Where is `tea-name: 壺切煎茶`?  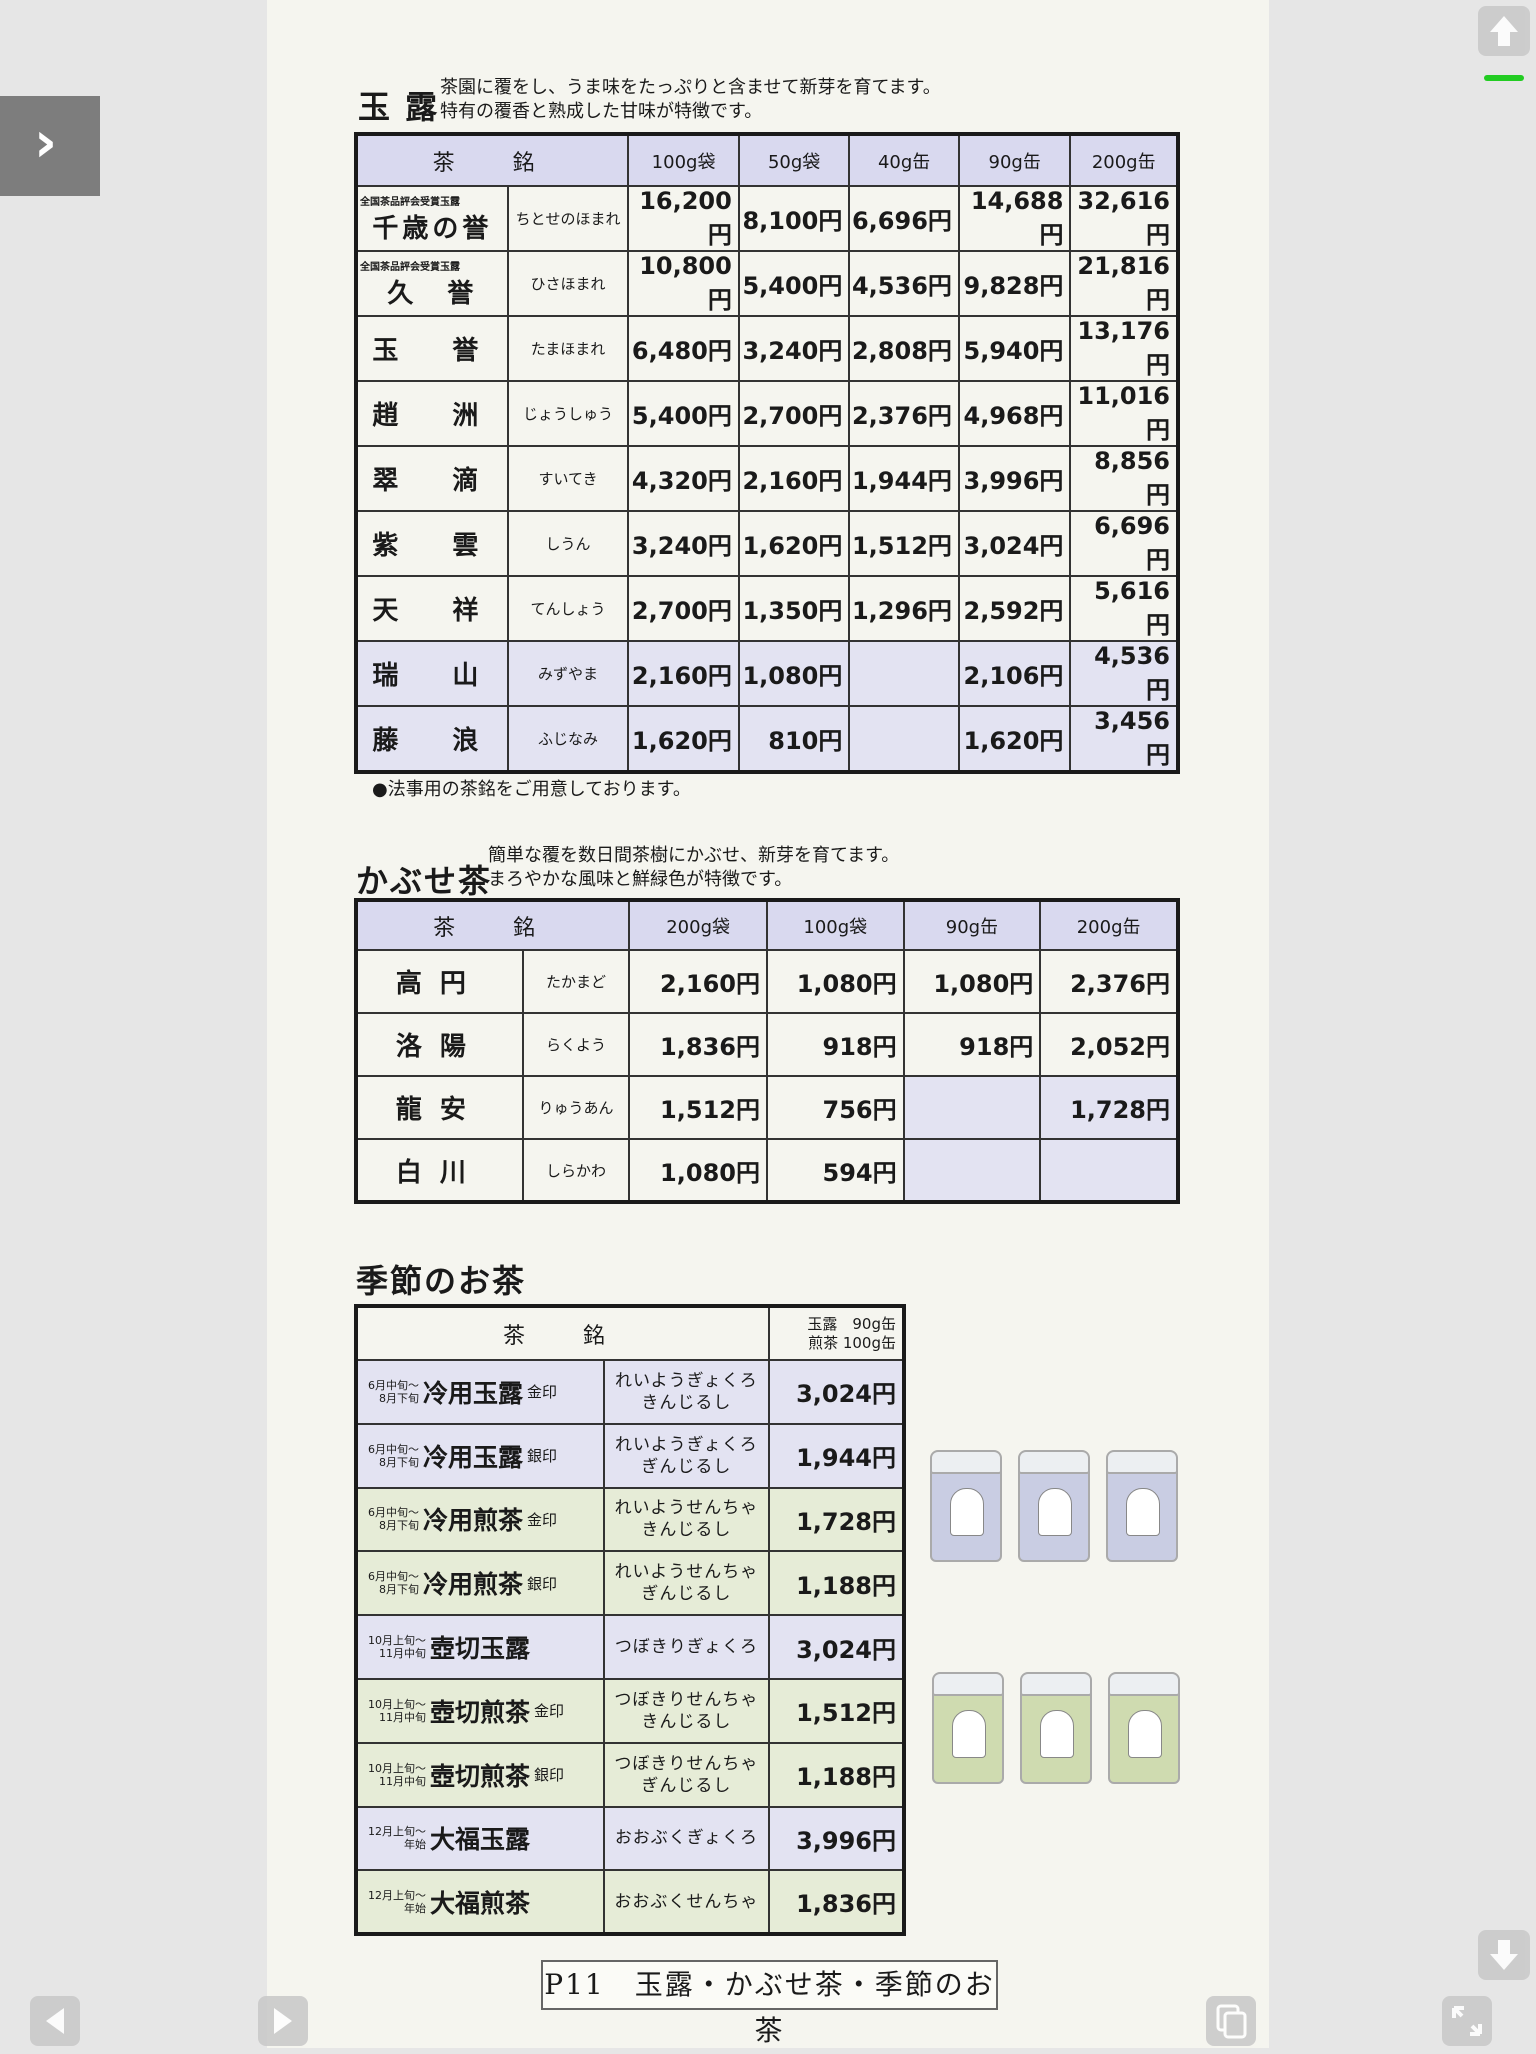 tea-name: 壺切煎茶 is located at coordinates (480, 1776).